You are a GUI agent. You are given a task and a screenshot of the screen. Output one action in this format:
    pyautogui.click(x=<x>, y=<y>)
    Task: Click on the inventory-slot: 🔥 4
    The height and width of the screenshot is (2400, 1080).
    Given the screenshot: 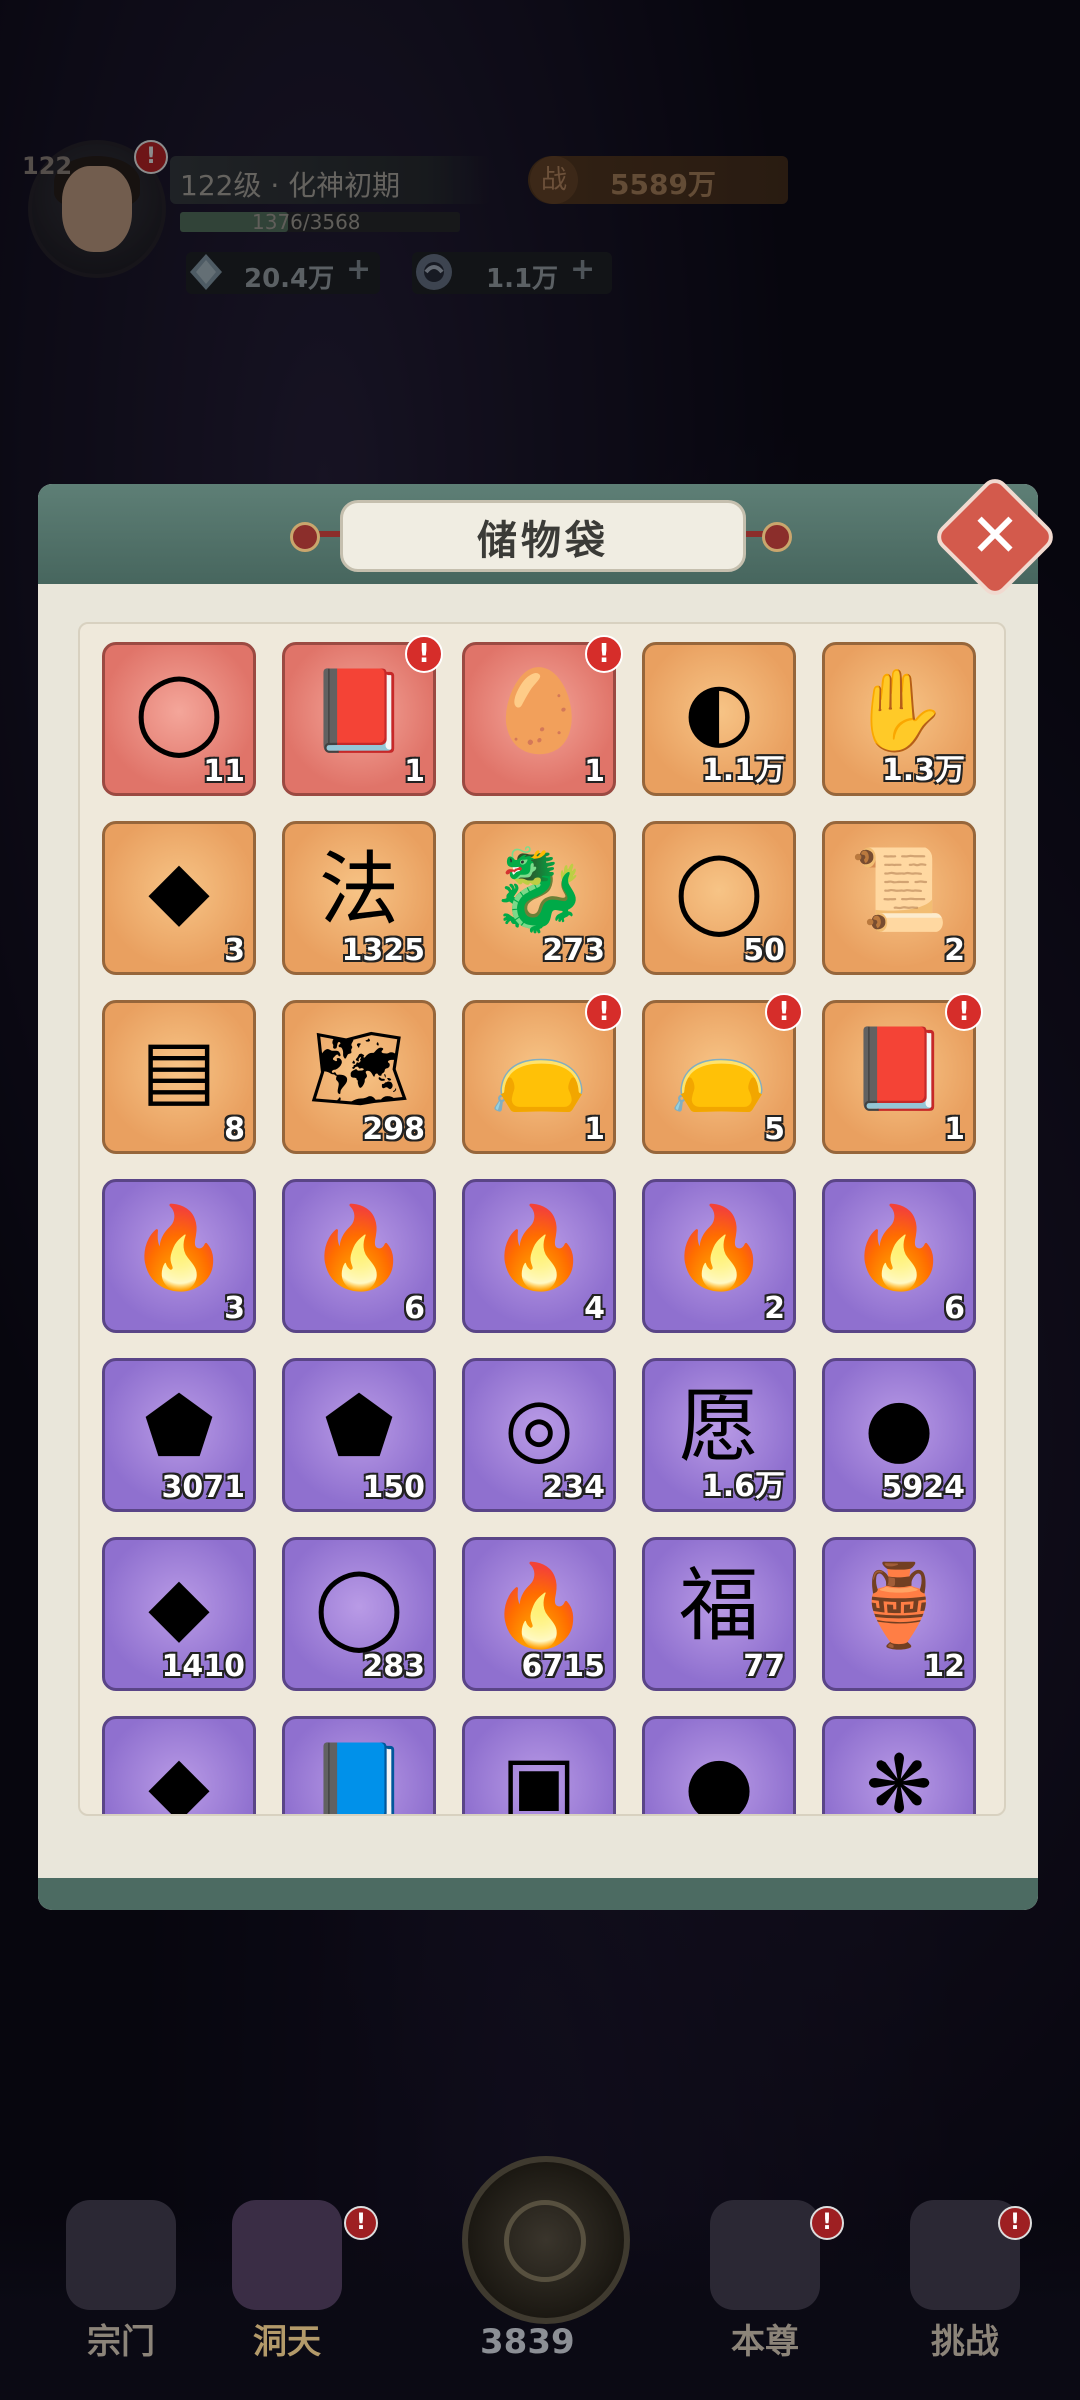 What is the action you would take?
    pyautogui.click(x=539, y=1256)
    